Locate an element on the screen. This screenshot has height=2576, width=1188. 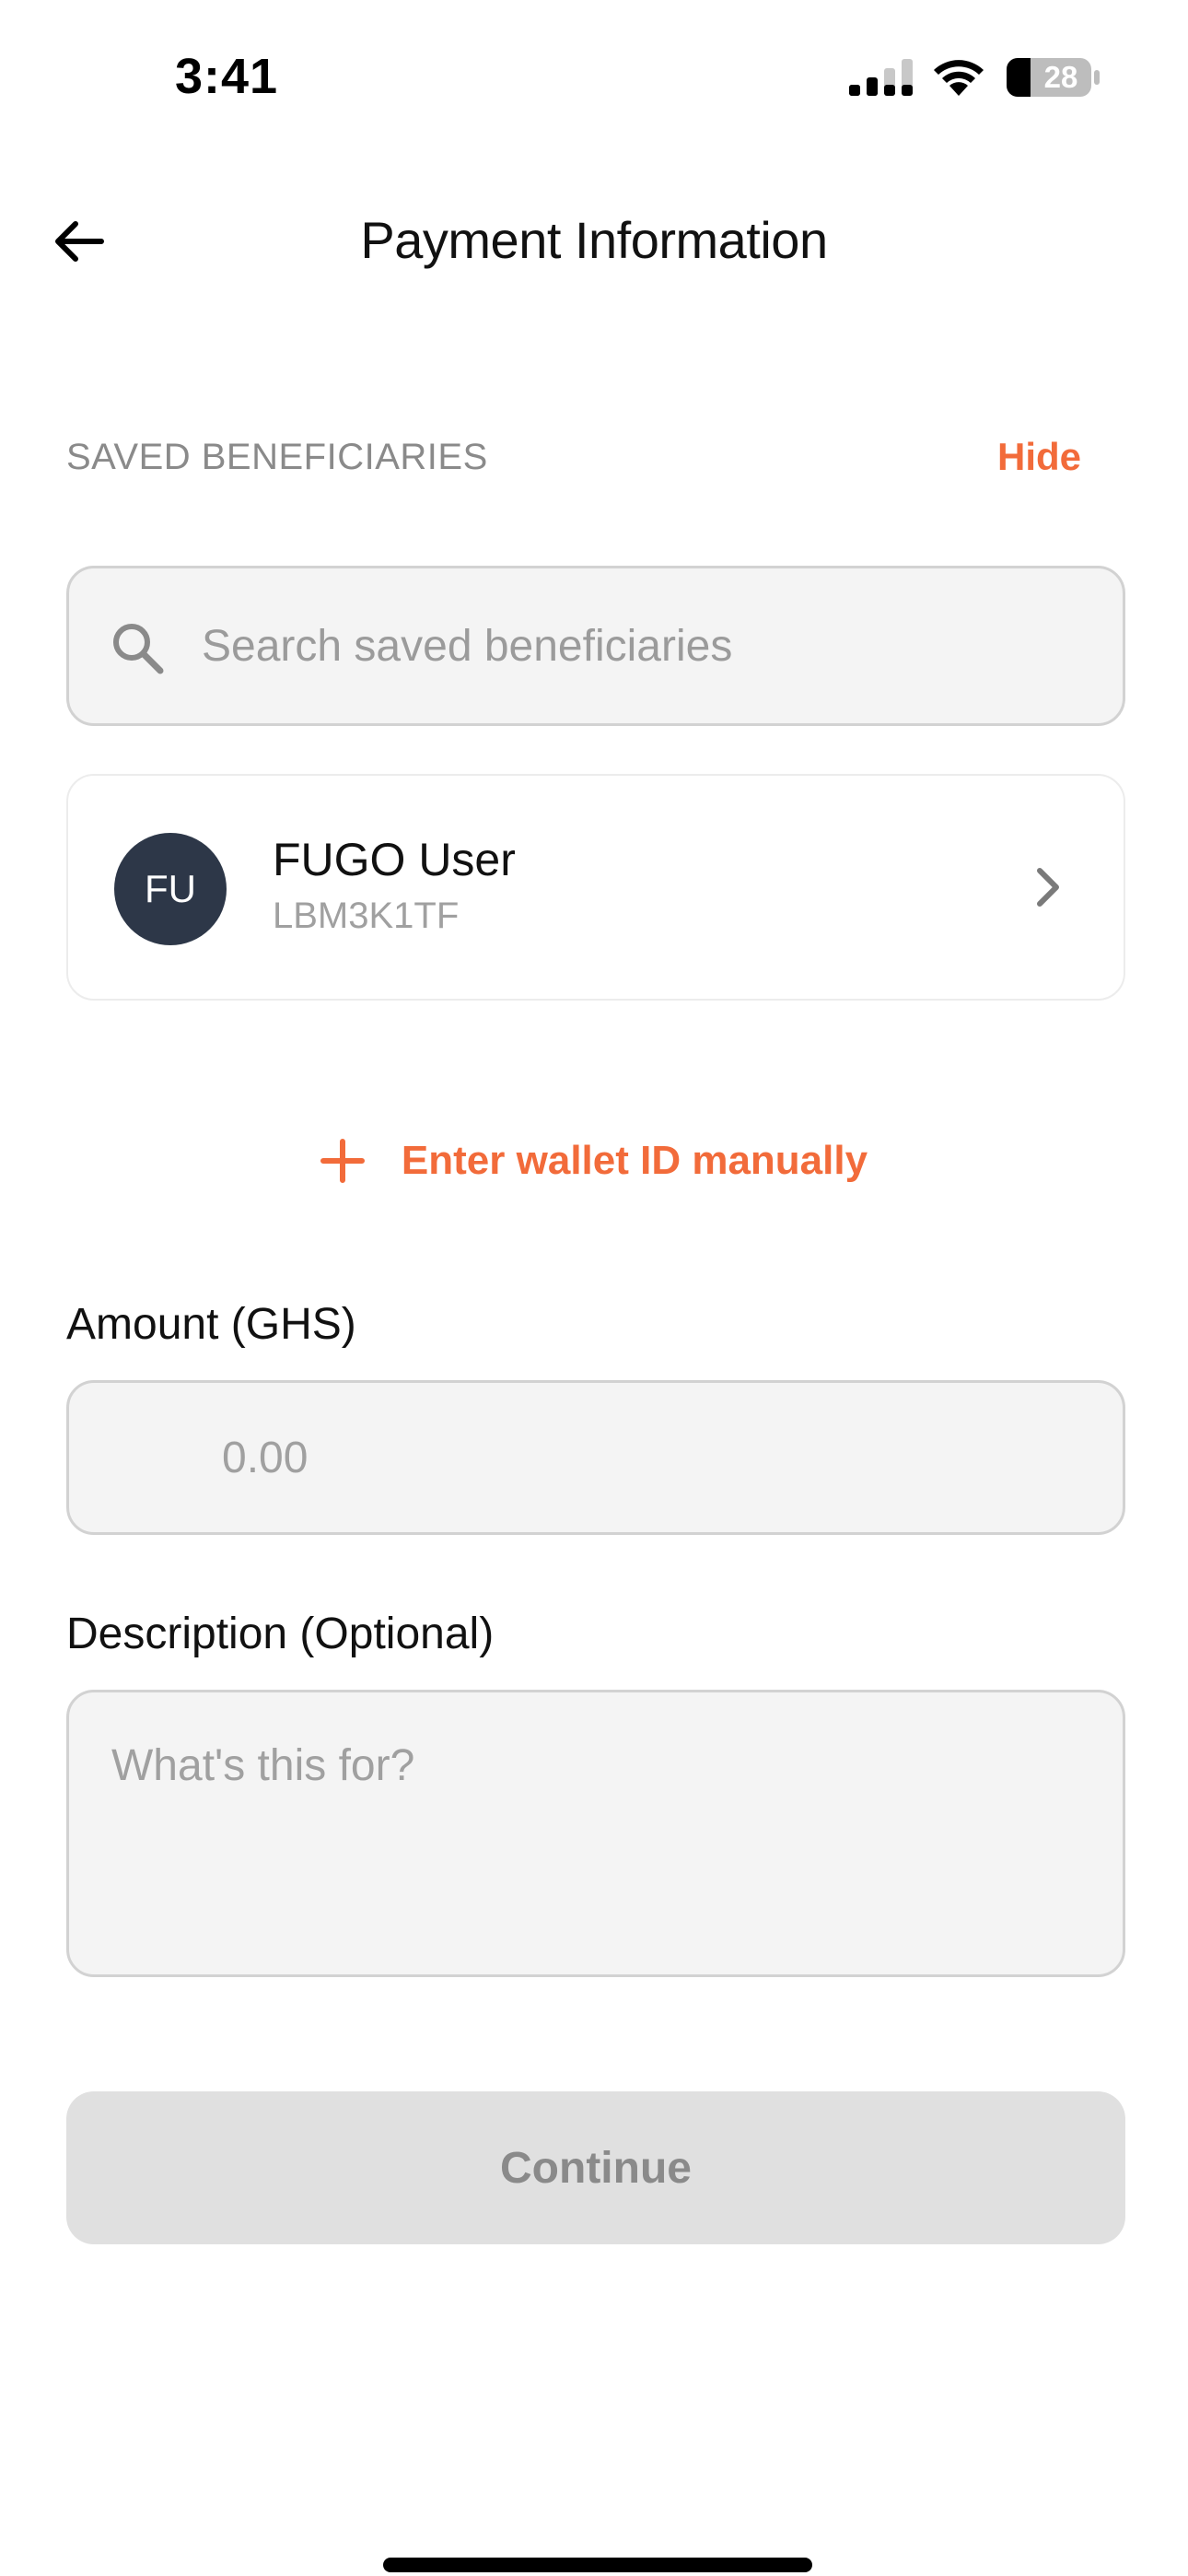
signal-icon is located at coordinates (881, 77).